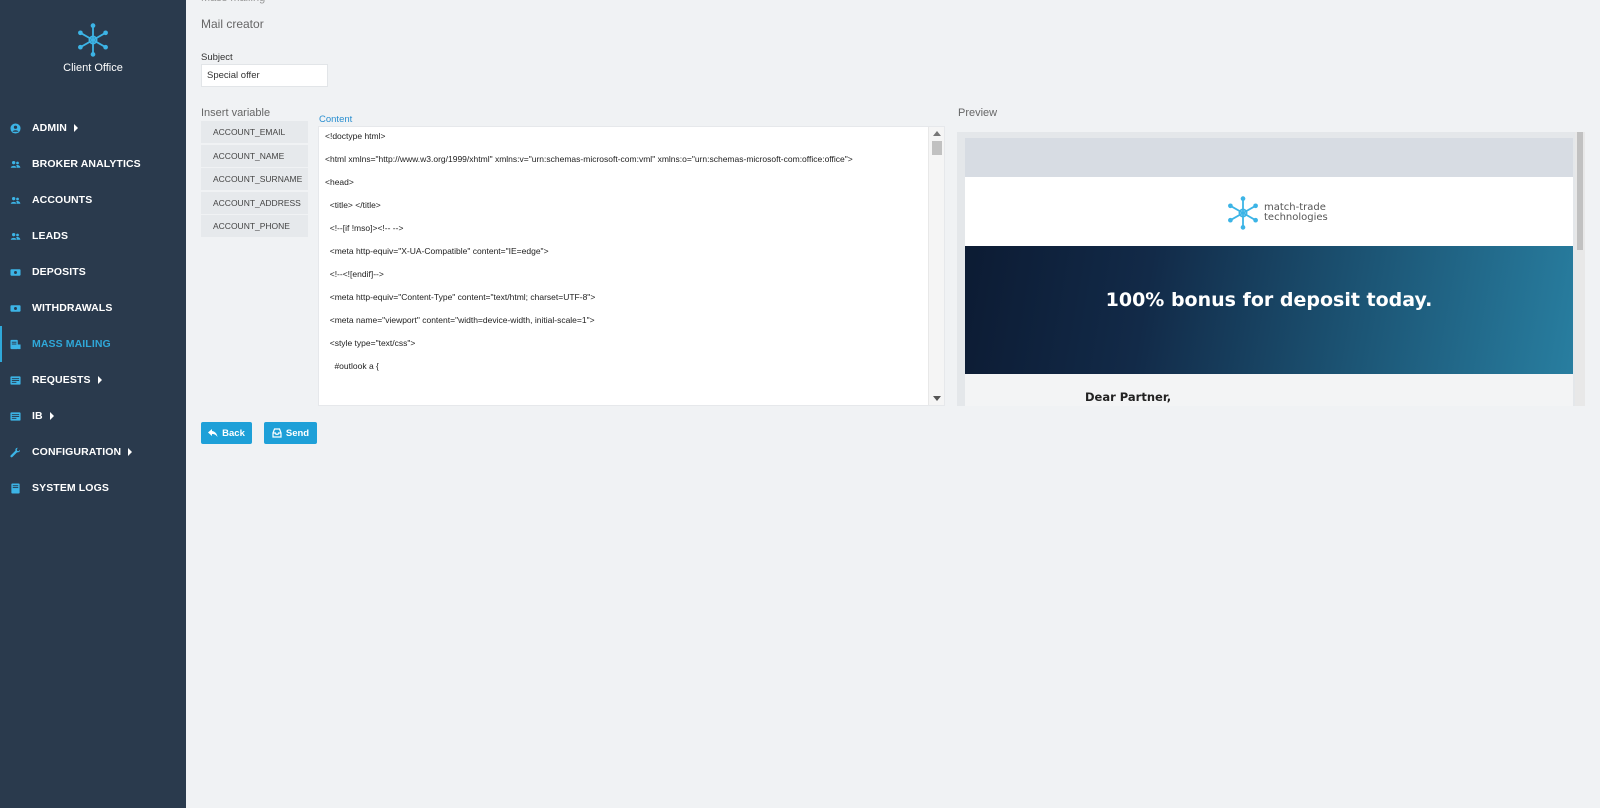 This screenshot has height=808, width=1600. Describe the element at coordinates (352, 366) in the screenshot. I see `code-line: #outlook a {` at that location.